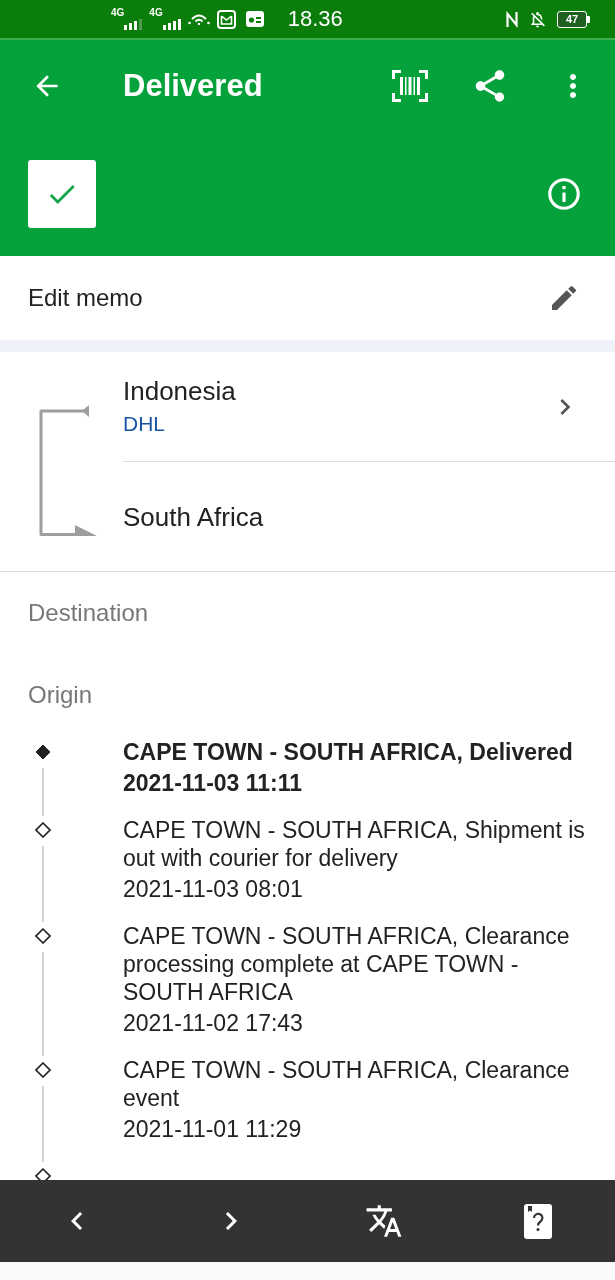 This screenshot has height=1280, width=615. I want to click on route-arrow-icon, so click(67, 471).